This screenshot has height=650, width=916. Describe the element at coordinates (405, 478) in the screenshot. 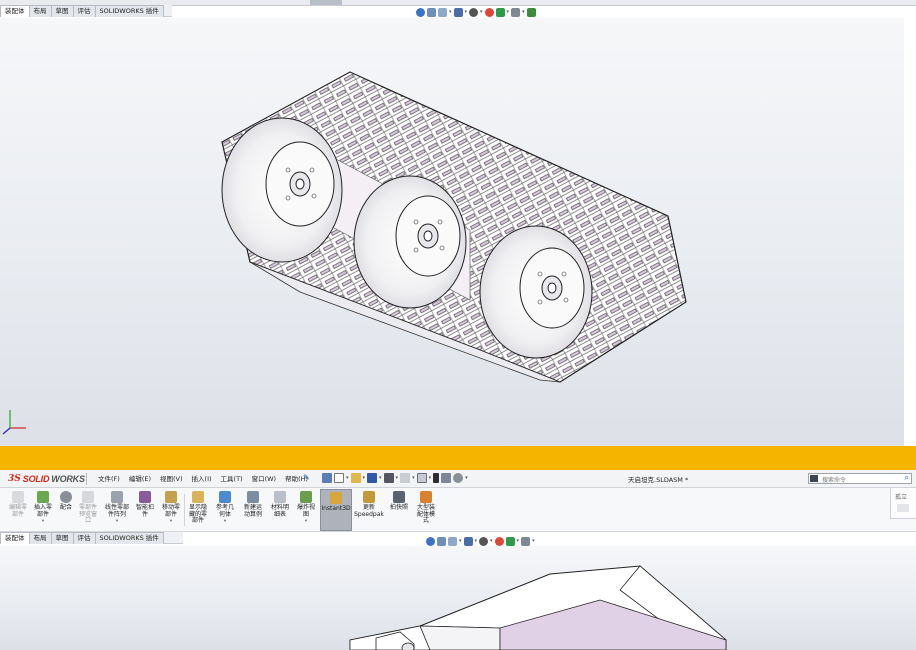

I see `undo-icon` at that location.